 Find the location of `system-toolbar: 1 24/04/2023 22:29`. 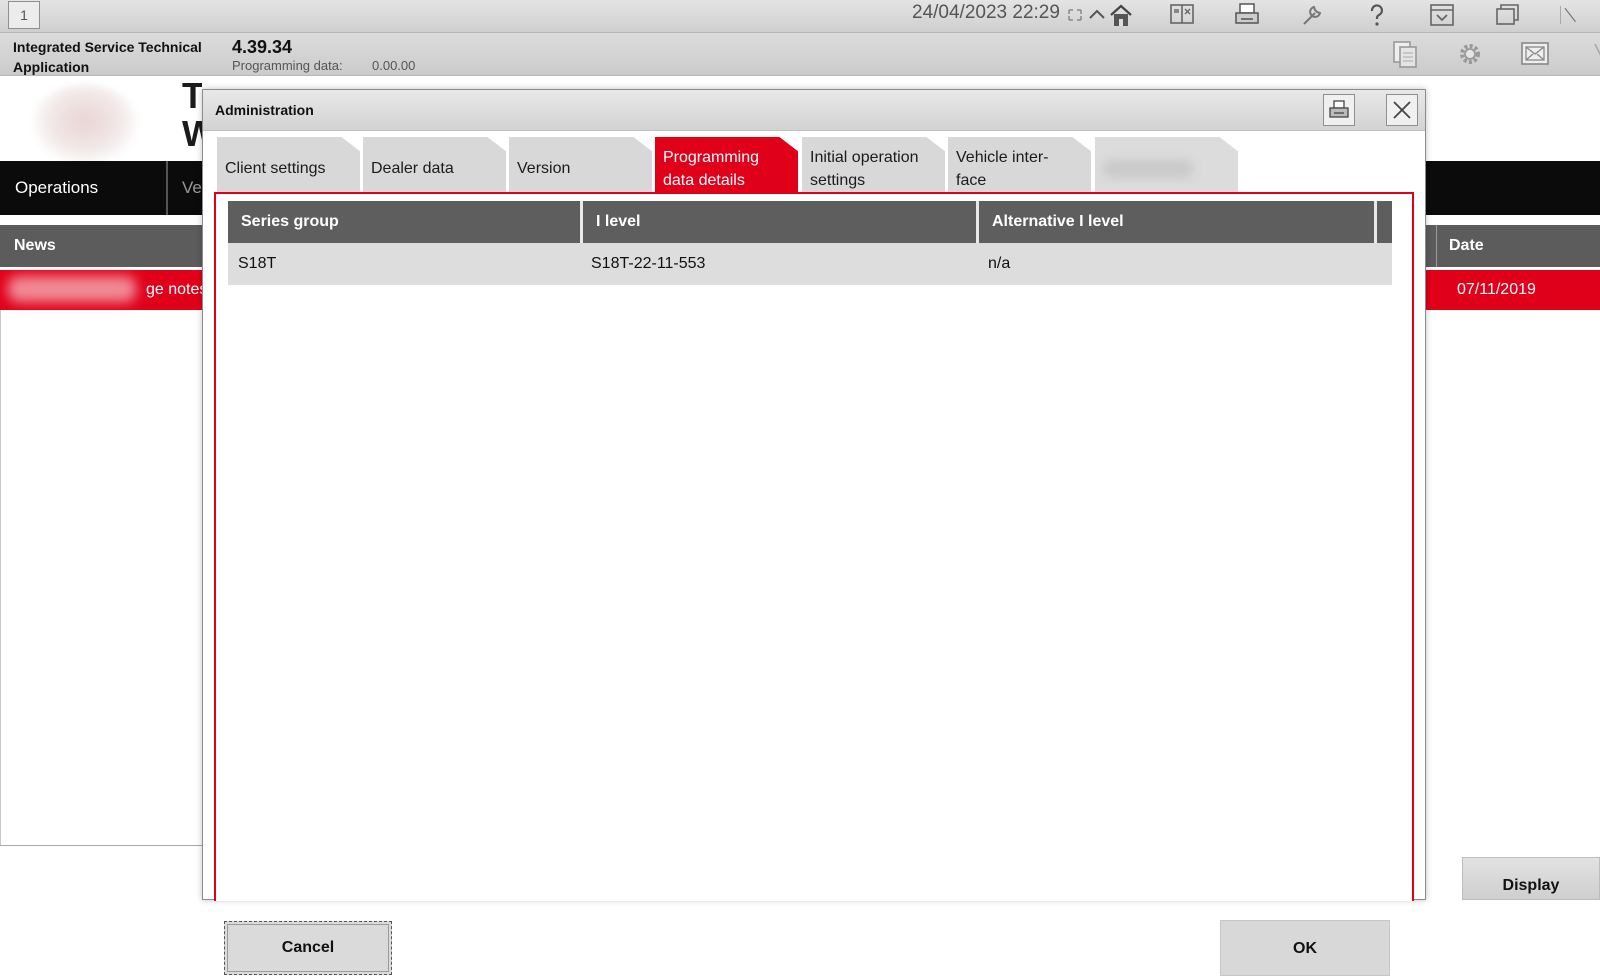

system-toolbar: 1 24/04/2023 22:29 is located at coordinates (800, 16).